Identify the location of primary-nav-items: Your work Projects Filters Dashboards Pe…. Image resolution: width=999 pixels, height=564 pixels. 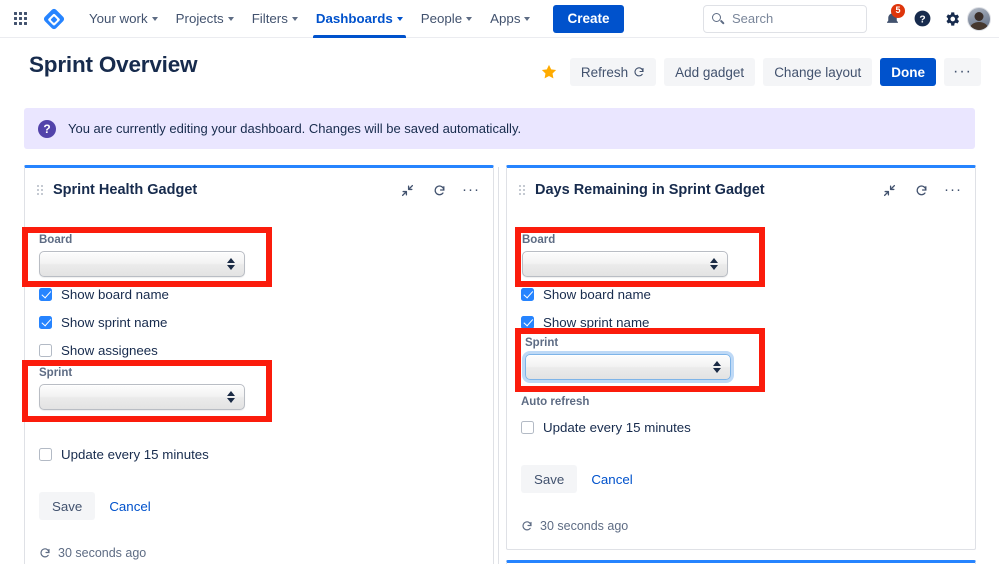
(309, 19).